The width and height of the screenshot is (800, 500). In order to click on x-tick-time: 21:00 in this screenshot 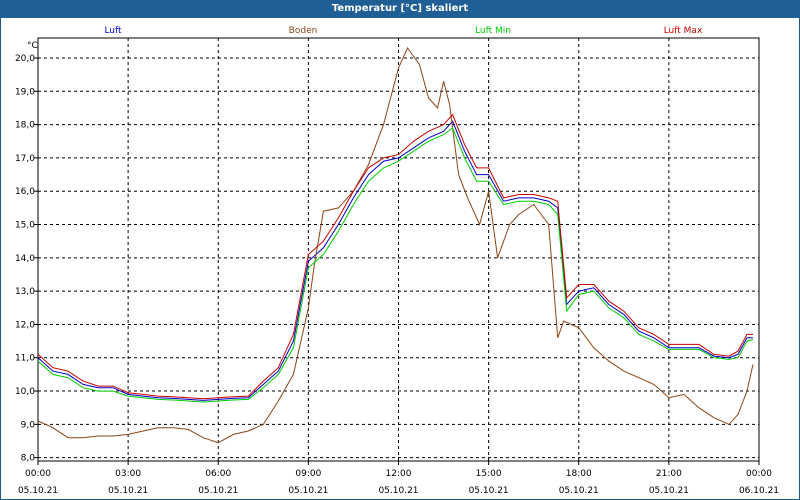, I will do `click(669, 474)`.